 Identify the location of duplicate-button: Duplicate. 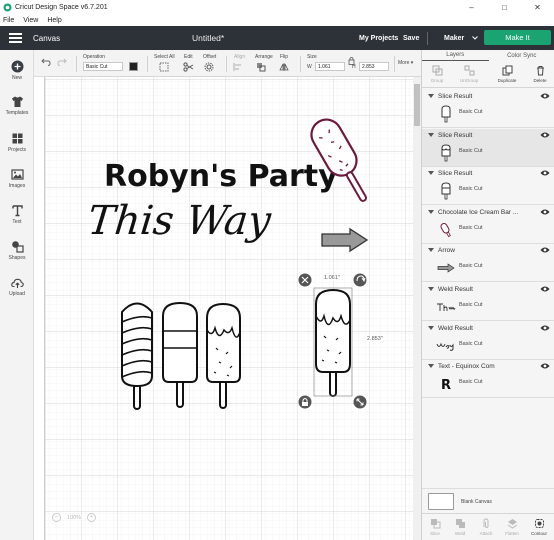
(507, 74).